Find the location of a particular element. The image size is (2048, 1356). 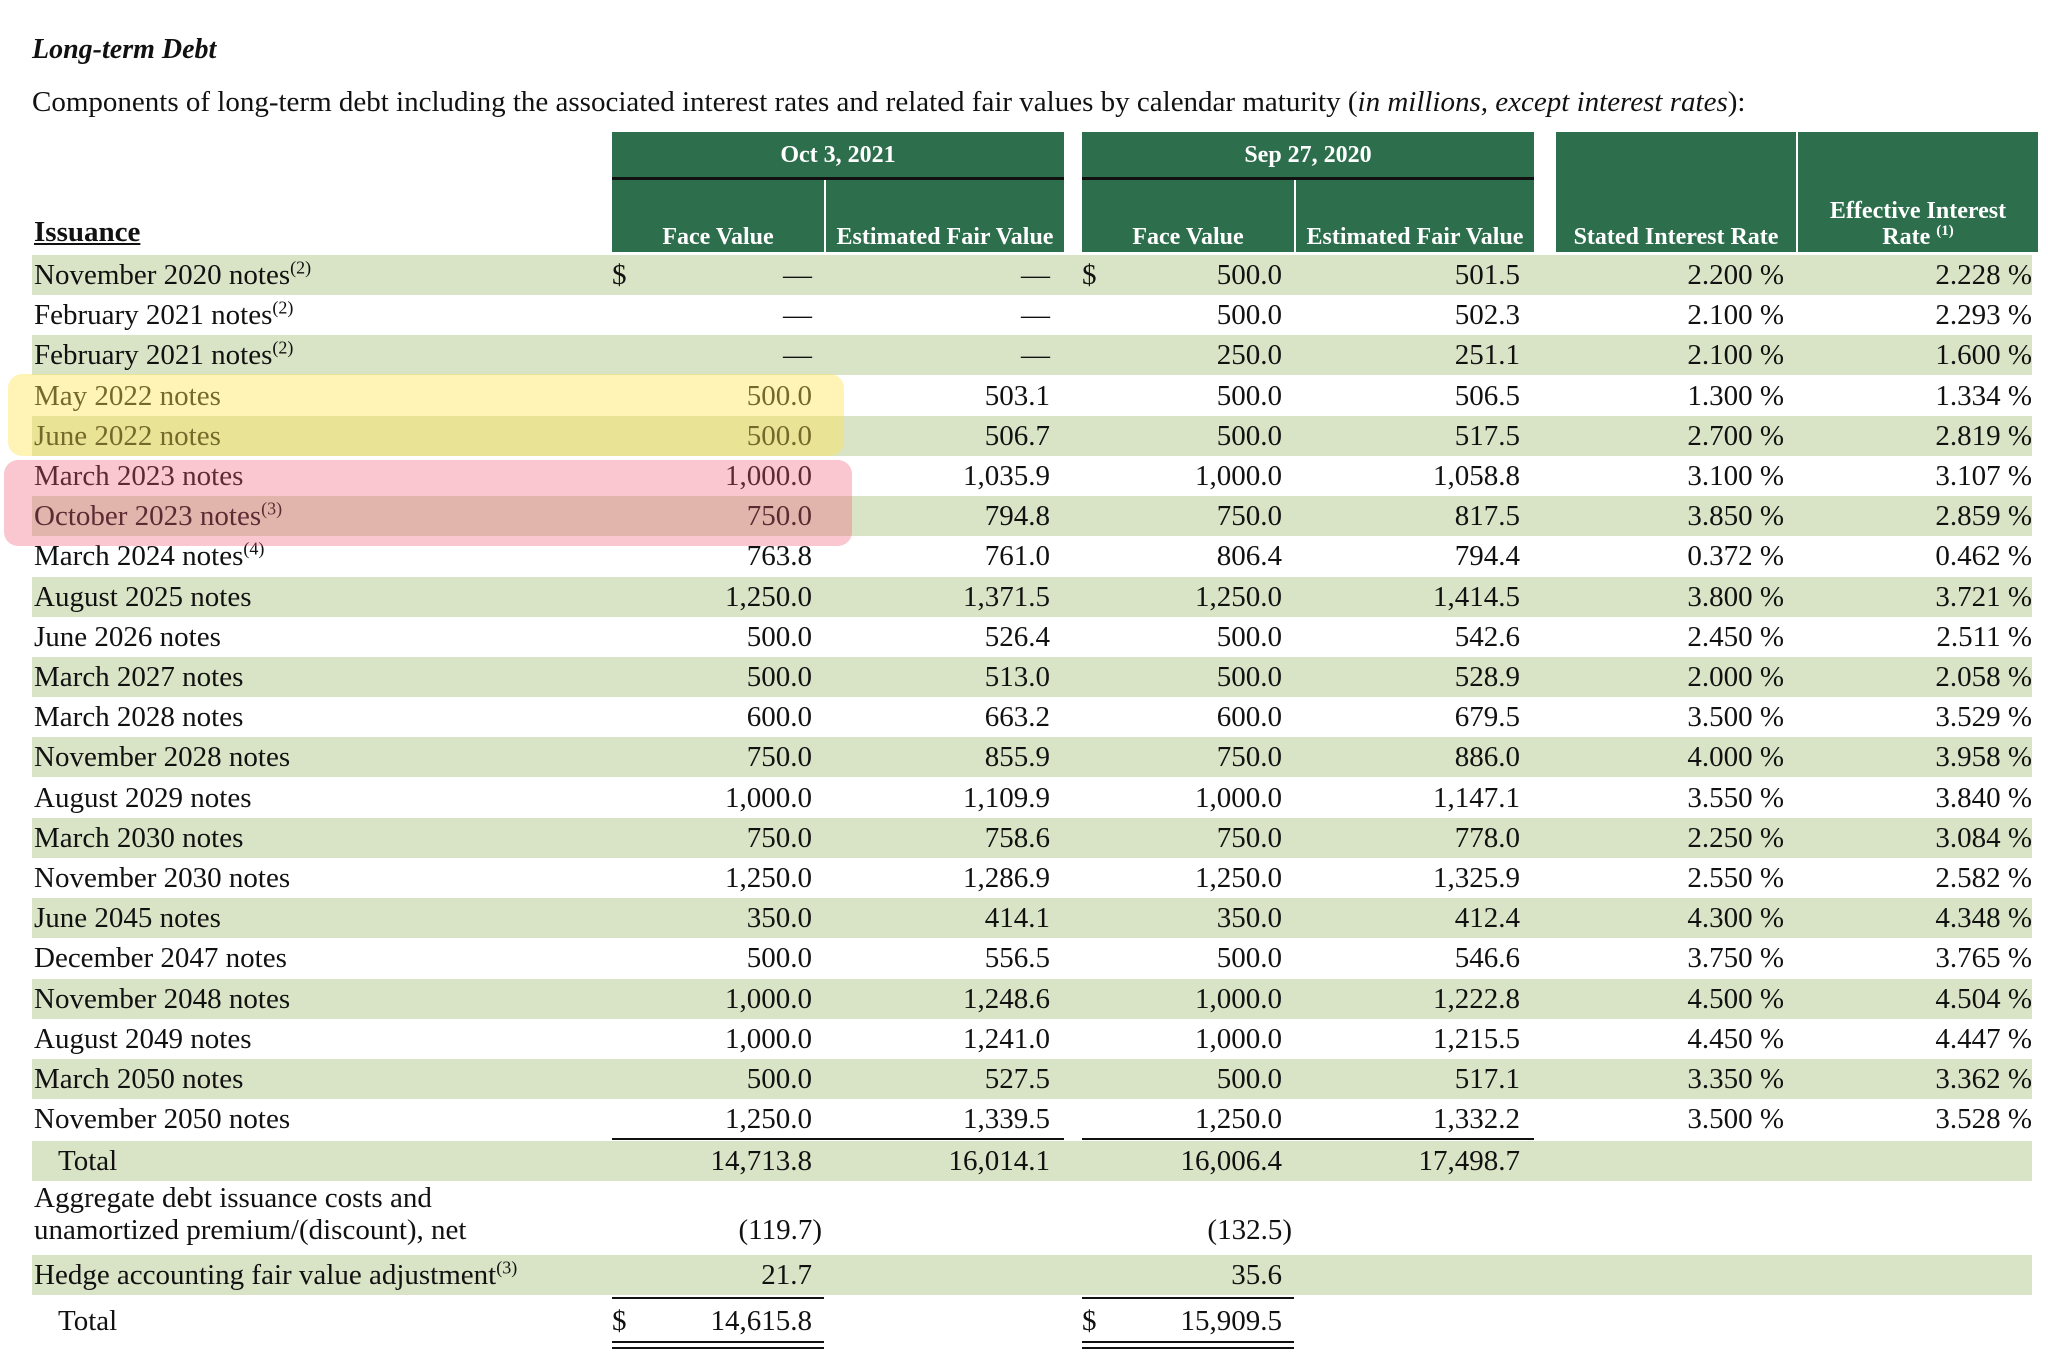

effective-rate: 2.819 % is located at coordinates (1983, 436).